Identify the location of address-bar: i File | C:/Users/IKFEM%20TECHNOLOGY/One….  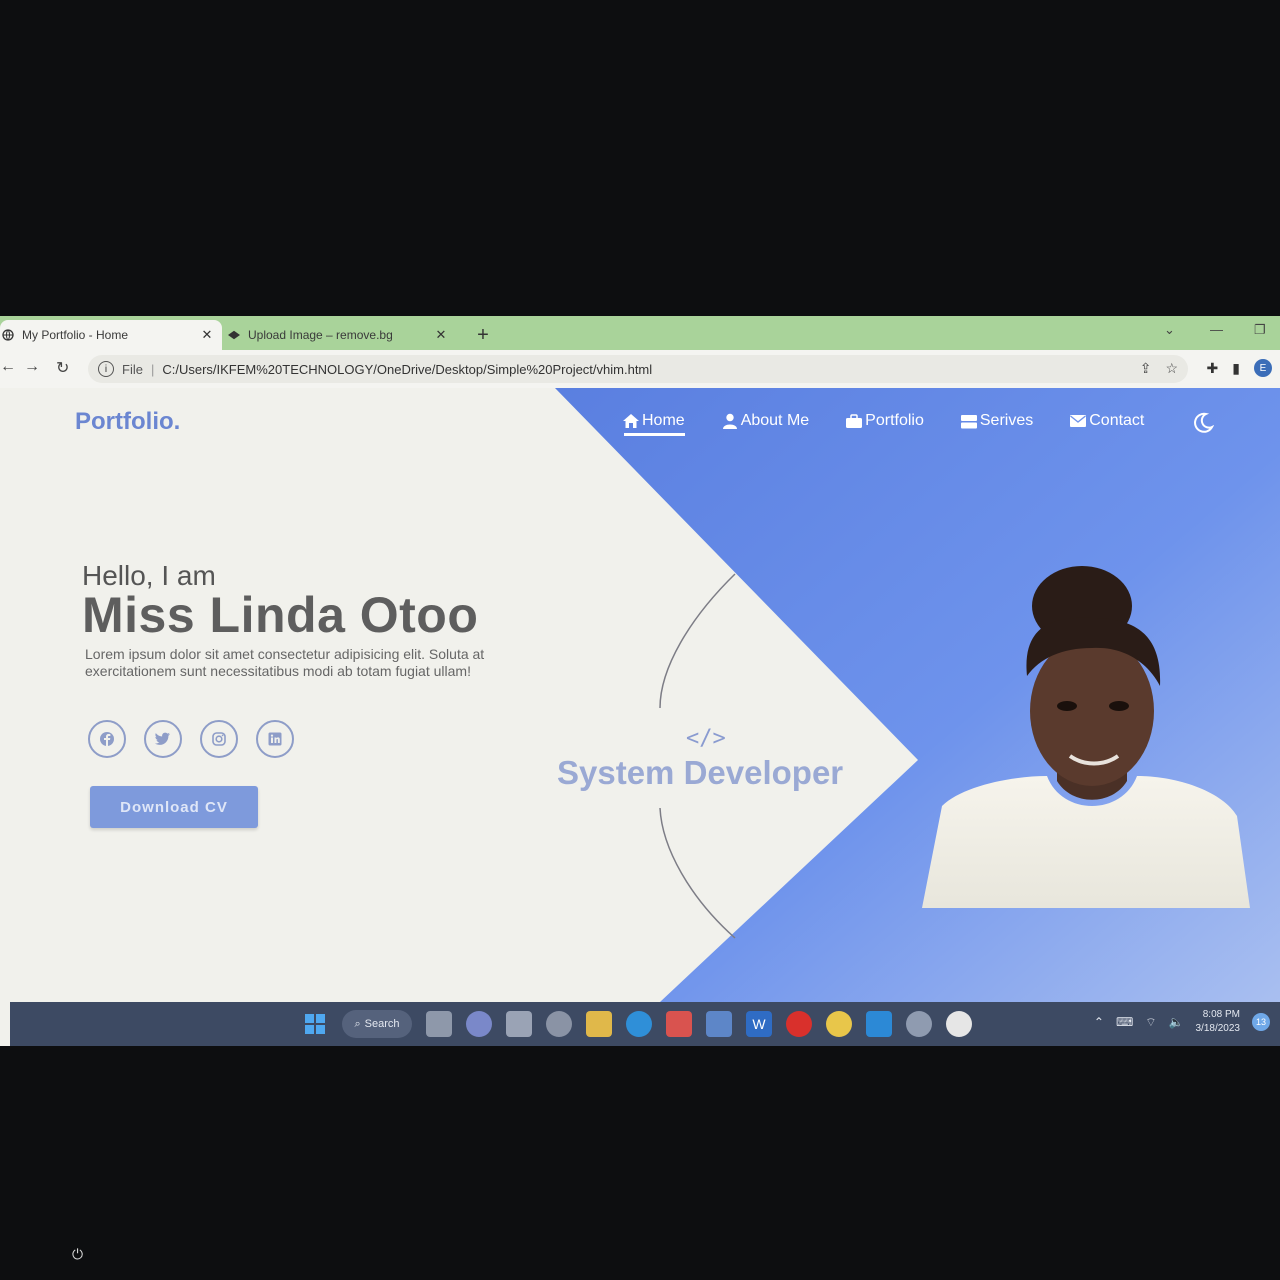
(638, 369).